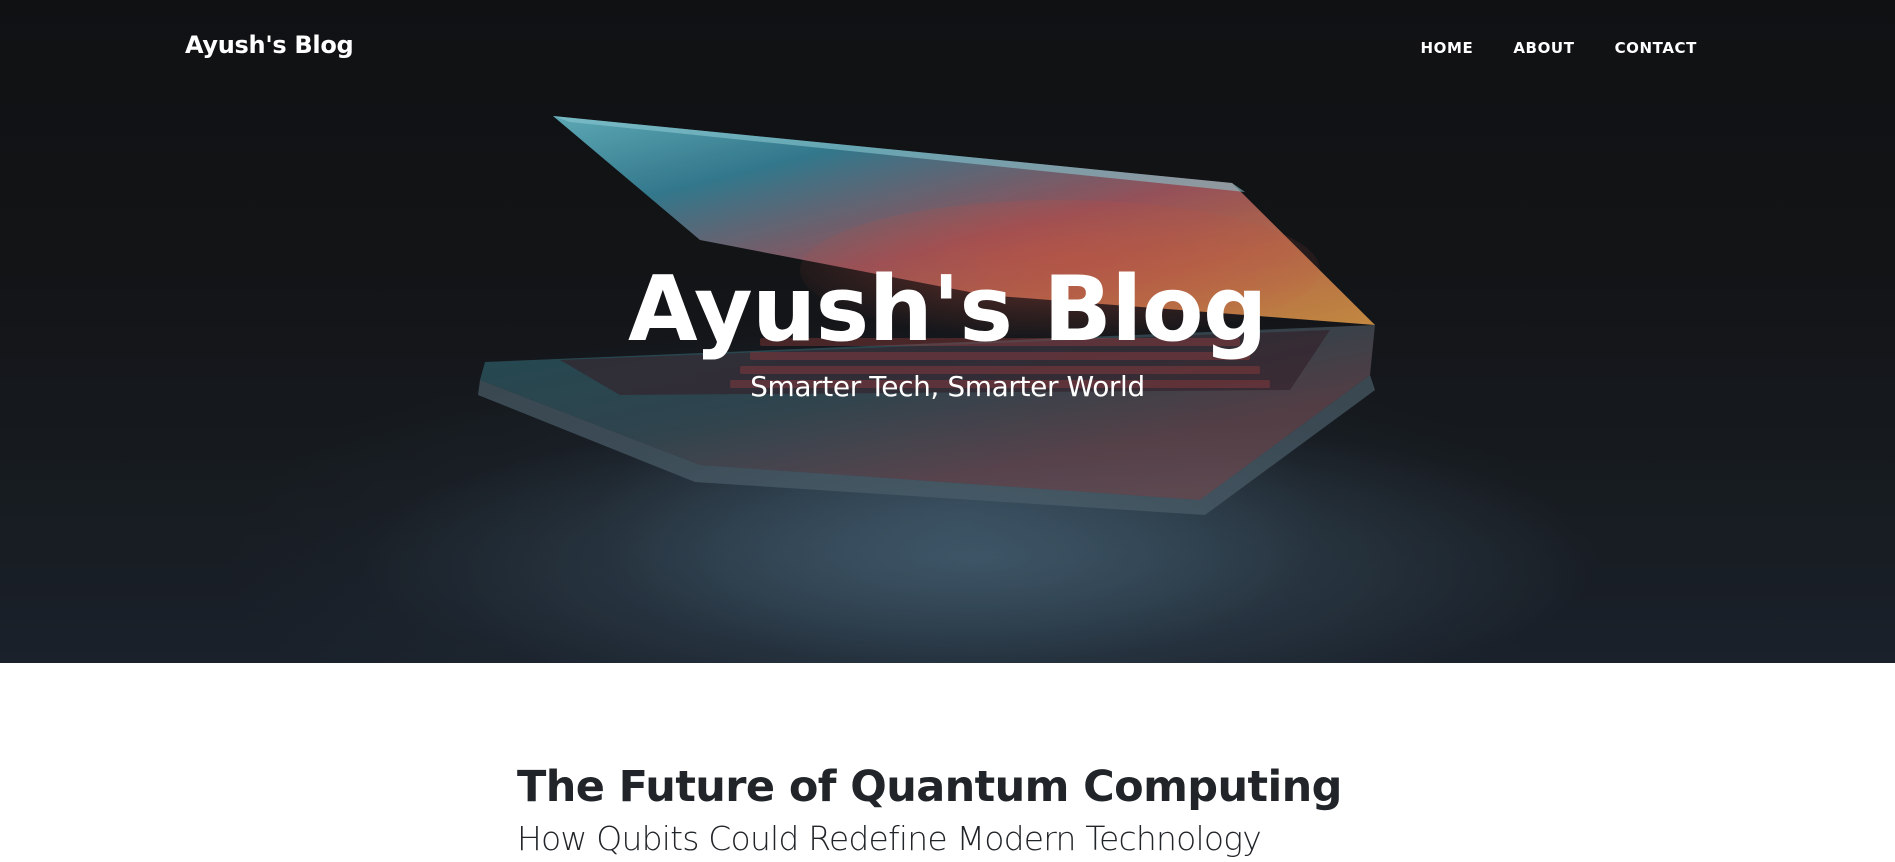 The width and height of the screenshot is (1895, 862). Describe the element at coordinates (947, 386) in the screenshot. I see `site-subtitle: Smarter Tech, Smarter World` at that location.